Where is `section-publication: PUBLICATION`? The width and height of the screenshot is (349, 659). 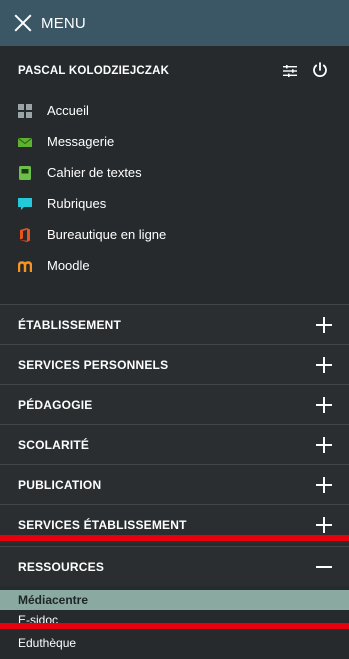
section-publication: PUBLICATION is located at coordinates (174, 484).